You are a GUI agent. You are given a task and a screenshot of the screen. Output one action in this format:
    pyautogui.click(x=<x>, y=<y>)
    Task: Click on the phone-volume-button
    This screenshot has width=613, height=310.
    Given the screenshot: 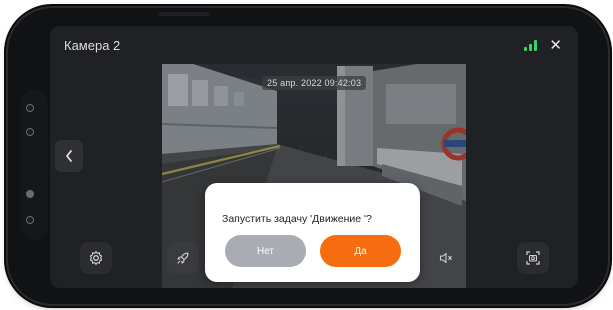 What is the action you would take?
    pyautogui.click(x=184, y=14)
    